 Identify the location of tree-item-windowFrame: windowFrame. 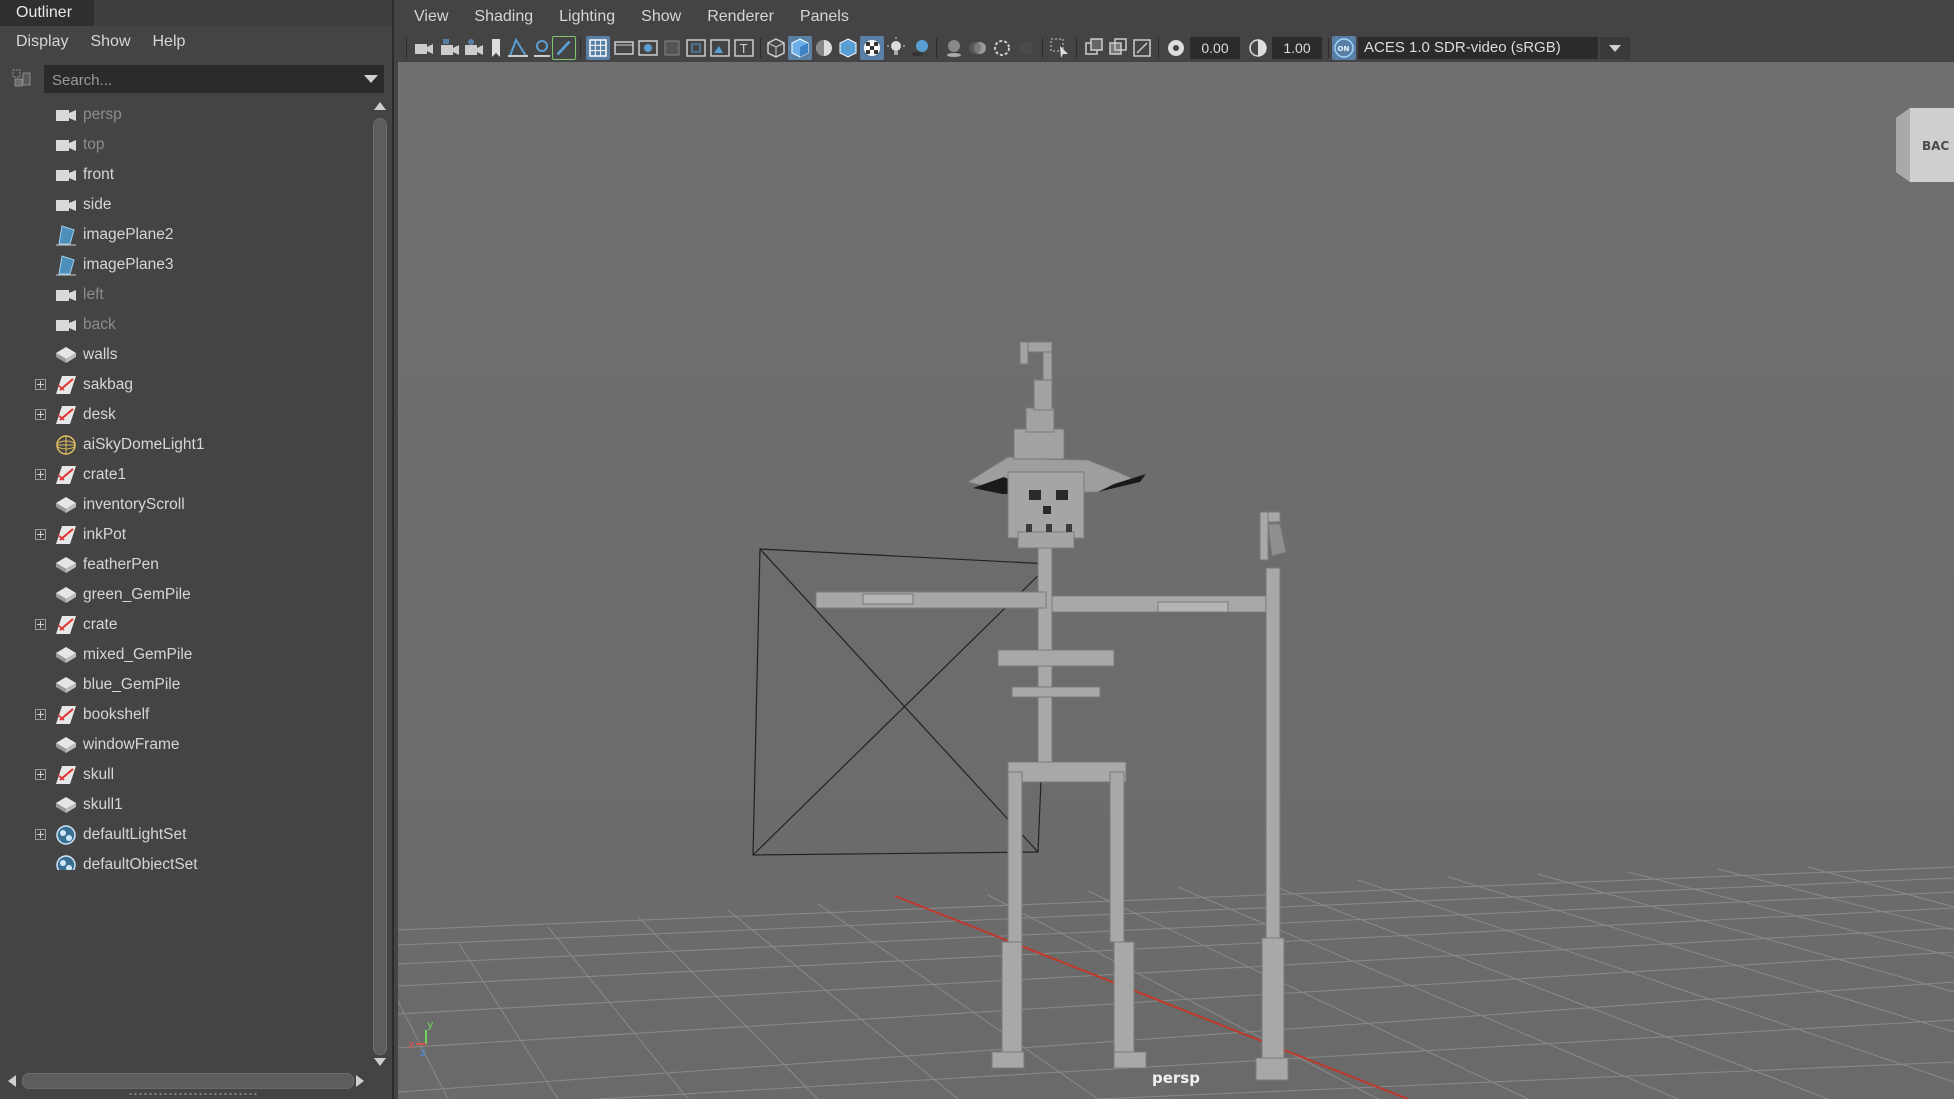
(185, 745).